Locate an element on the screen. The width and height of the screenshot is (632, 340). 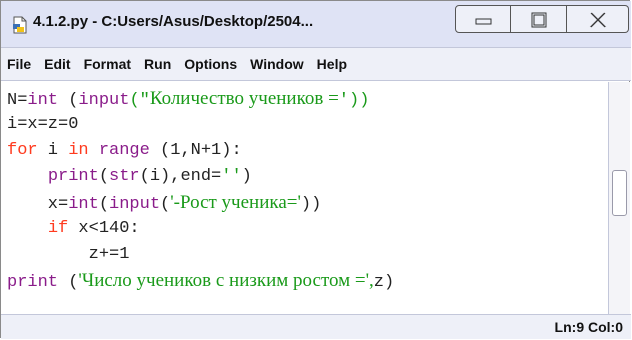
code-line: for i in range (1,N+1): is located at coordinates (124, 151).